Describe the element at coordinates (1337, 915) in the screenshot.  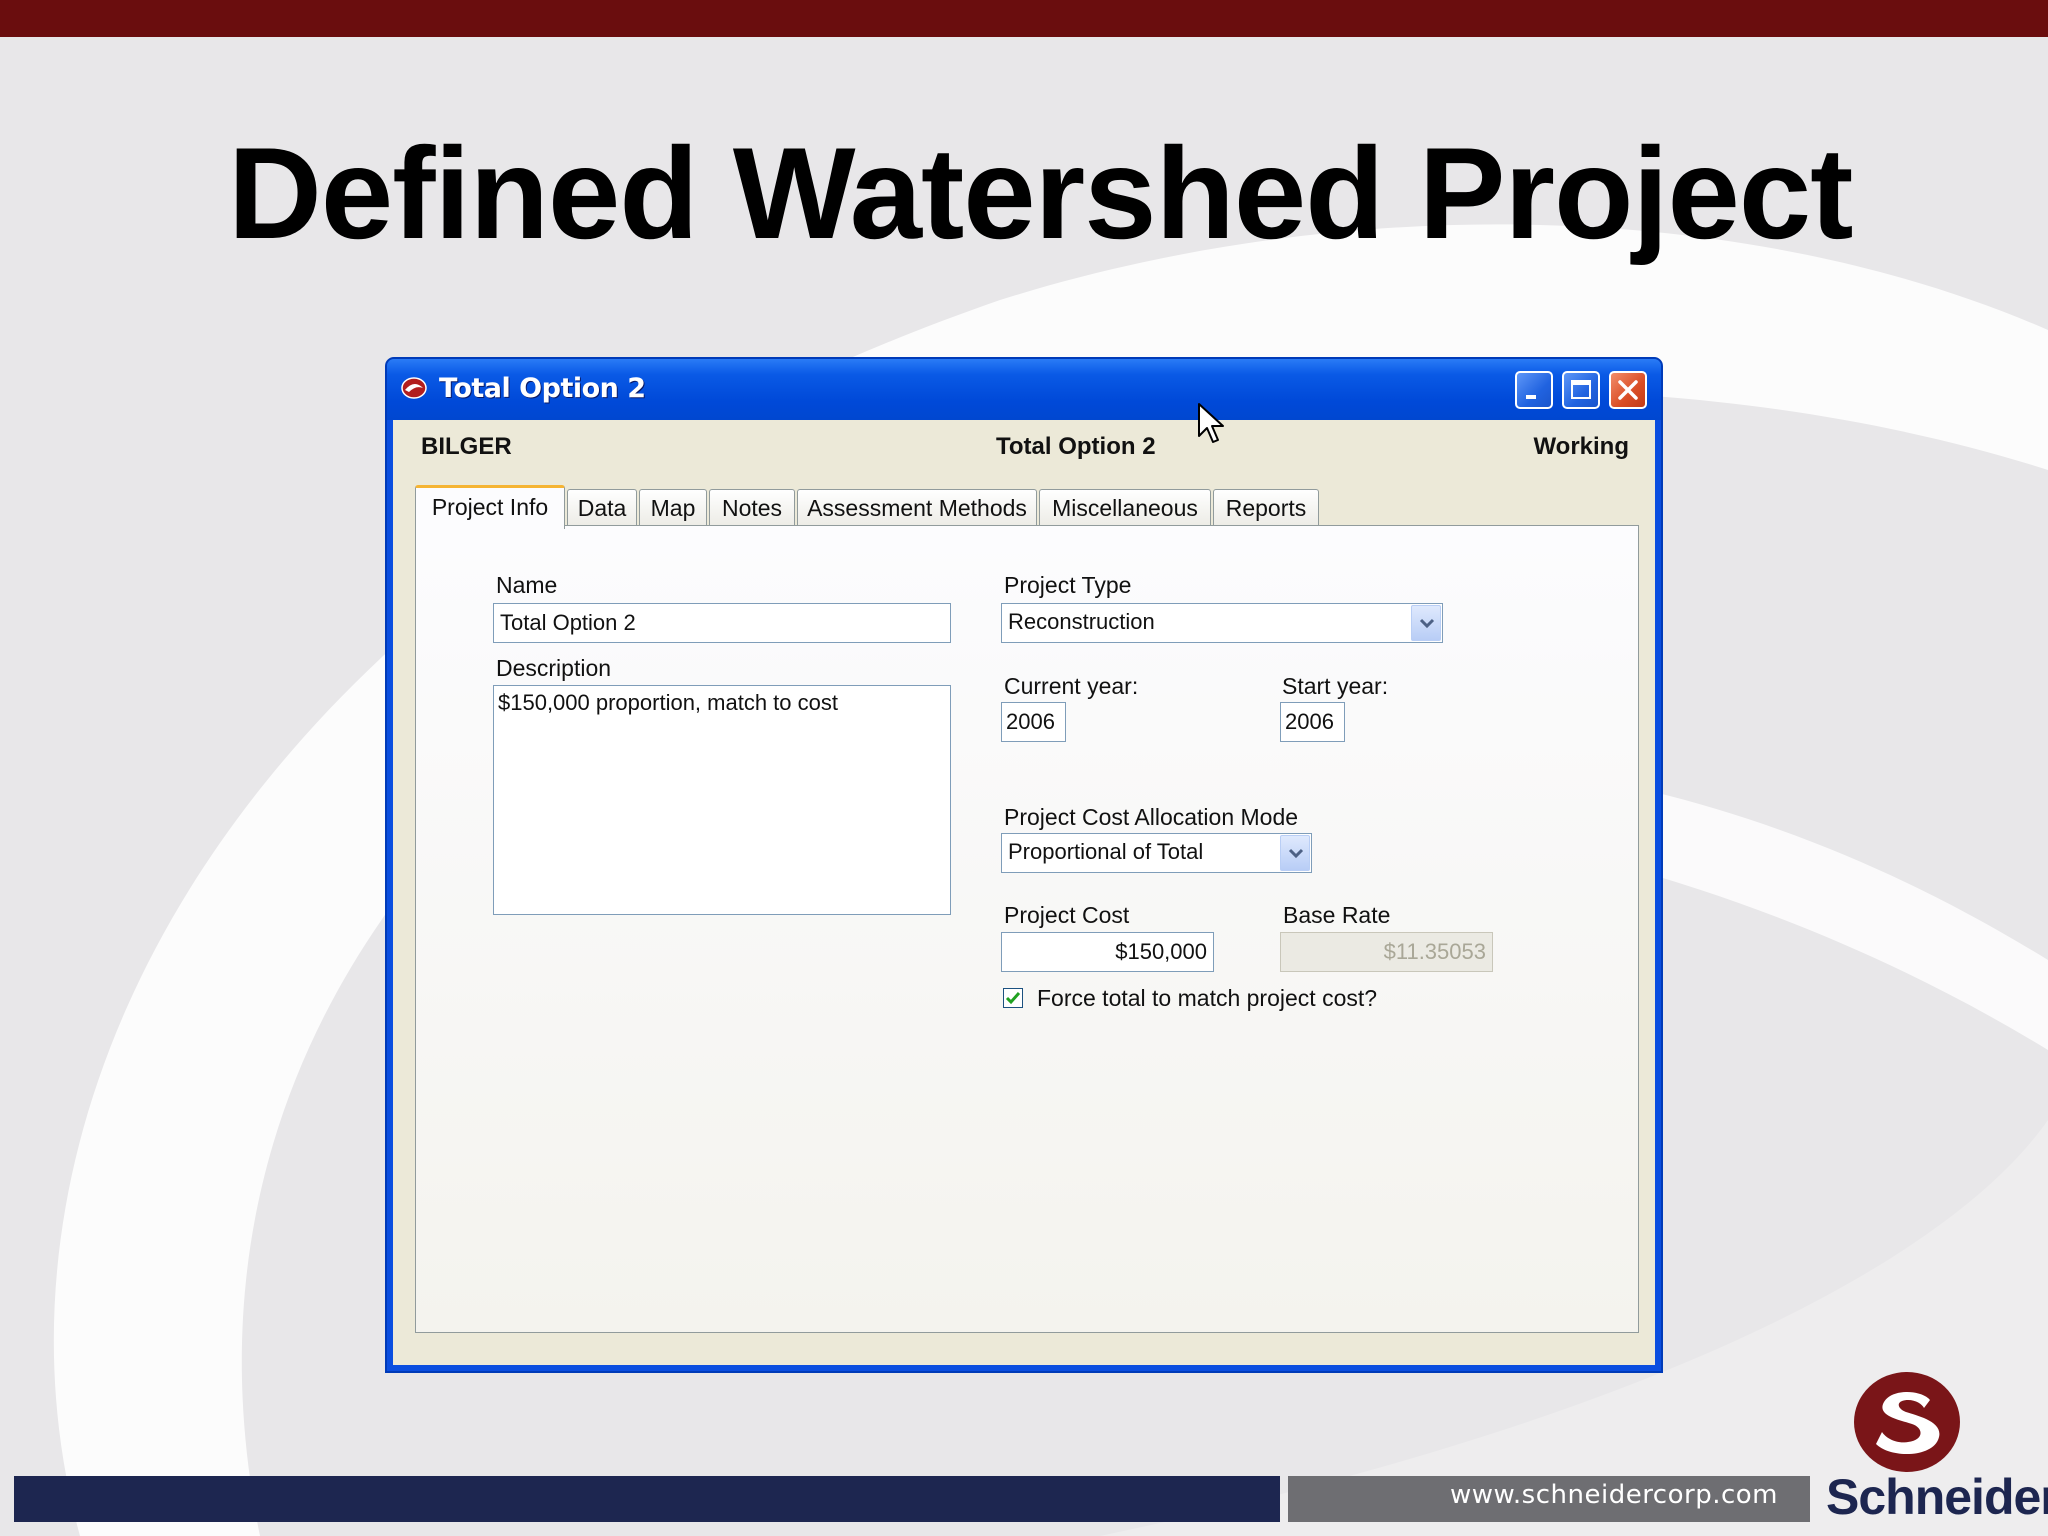
I see `base-rate-label: Base Rate` at that location.